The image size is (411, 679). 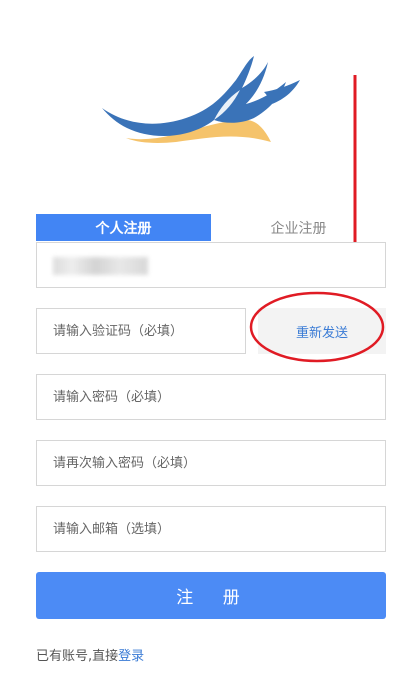 I want to click on password-confirm-field, so click(x=211, y=463).